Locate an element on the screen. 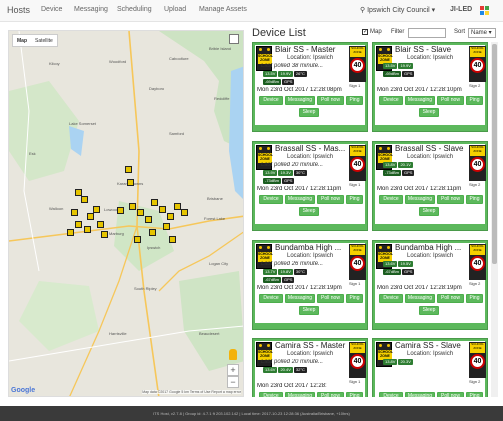 This screenshot has height=421, width=503. device-list-scrollbar is located at coordinates (494, 219).